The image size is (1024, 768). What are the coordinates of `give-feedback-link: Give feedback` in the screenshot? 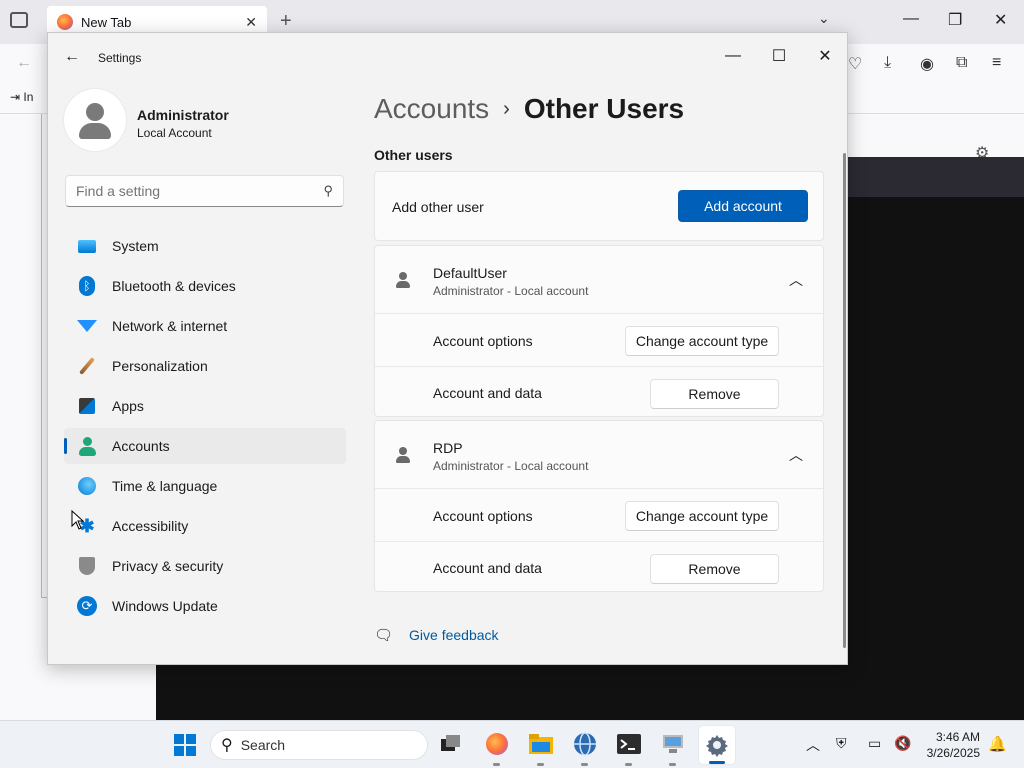 It's located at (454, 635).